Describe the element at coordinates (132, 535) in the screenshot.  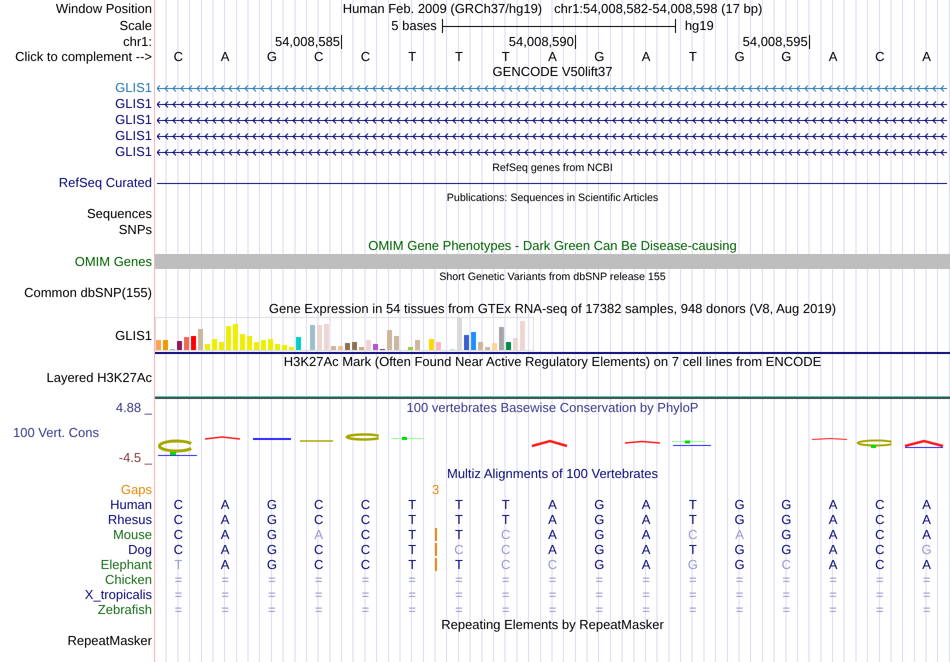
I see `species-label: Mouse` at that location.